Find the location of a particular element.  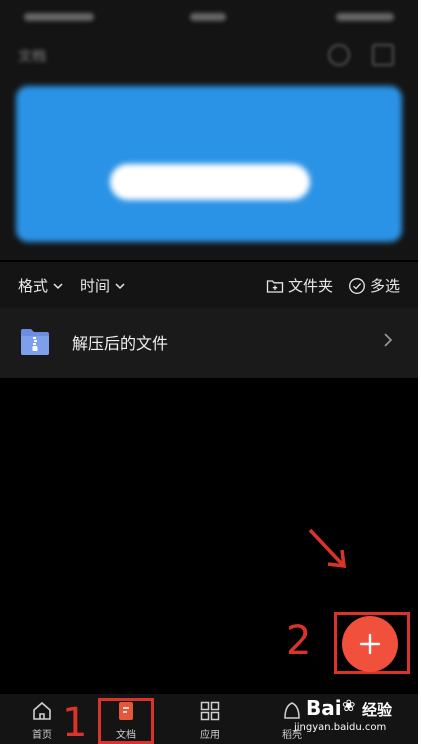

time-filter: 时间 is located at coordinates (103, 285).